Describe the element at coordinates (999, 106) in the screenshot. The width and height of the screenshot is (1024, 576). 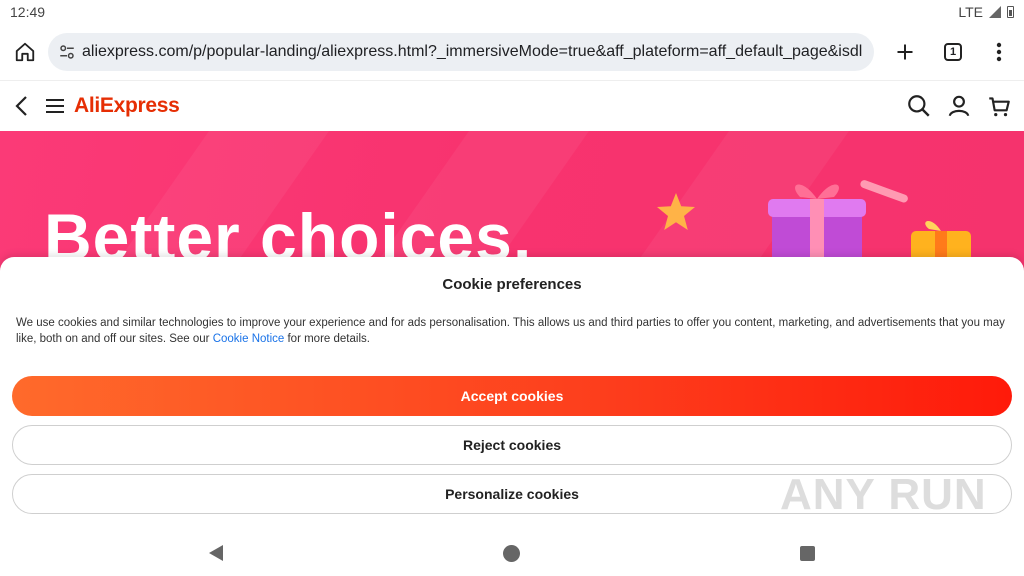
I see `cart-icon` at that location.